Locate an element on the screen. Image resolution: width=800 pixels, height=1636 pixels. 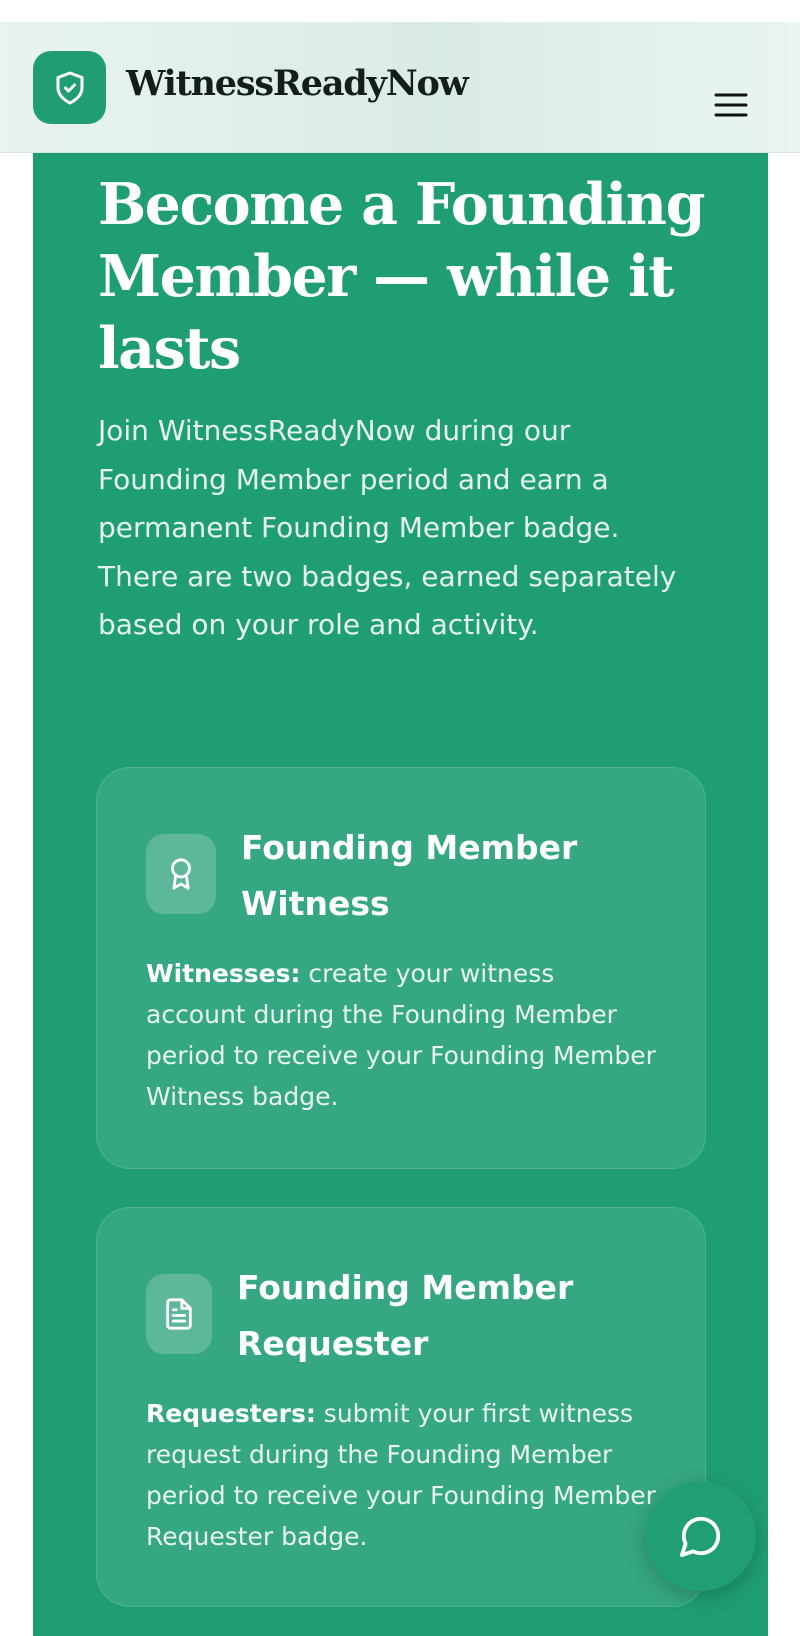
site-header: WitnessReadyNow is located at coordinates (400, 87).